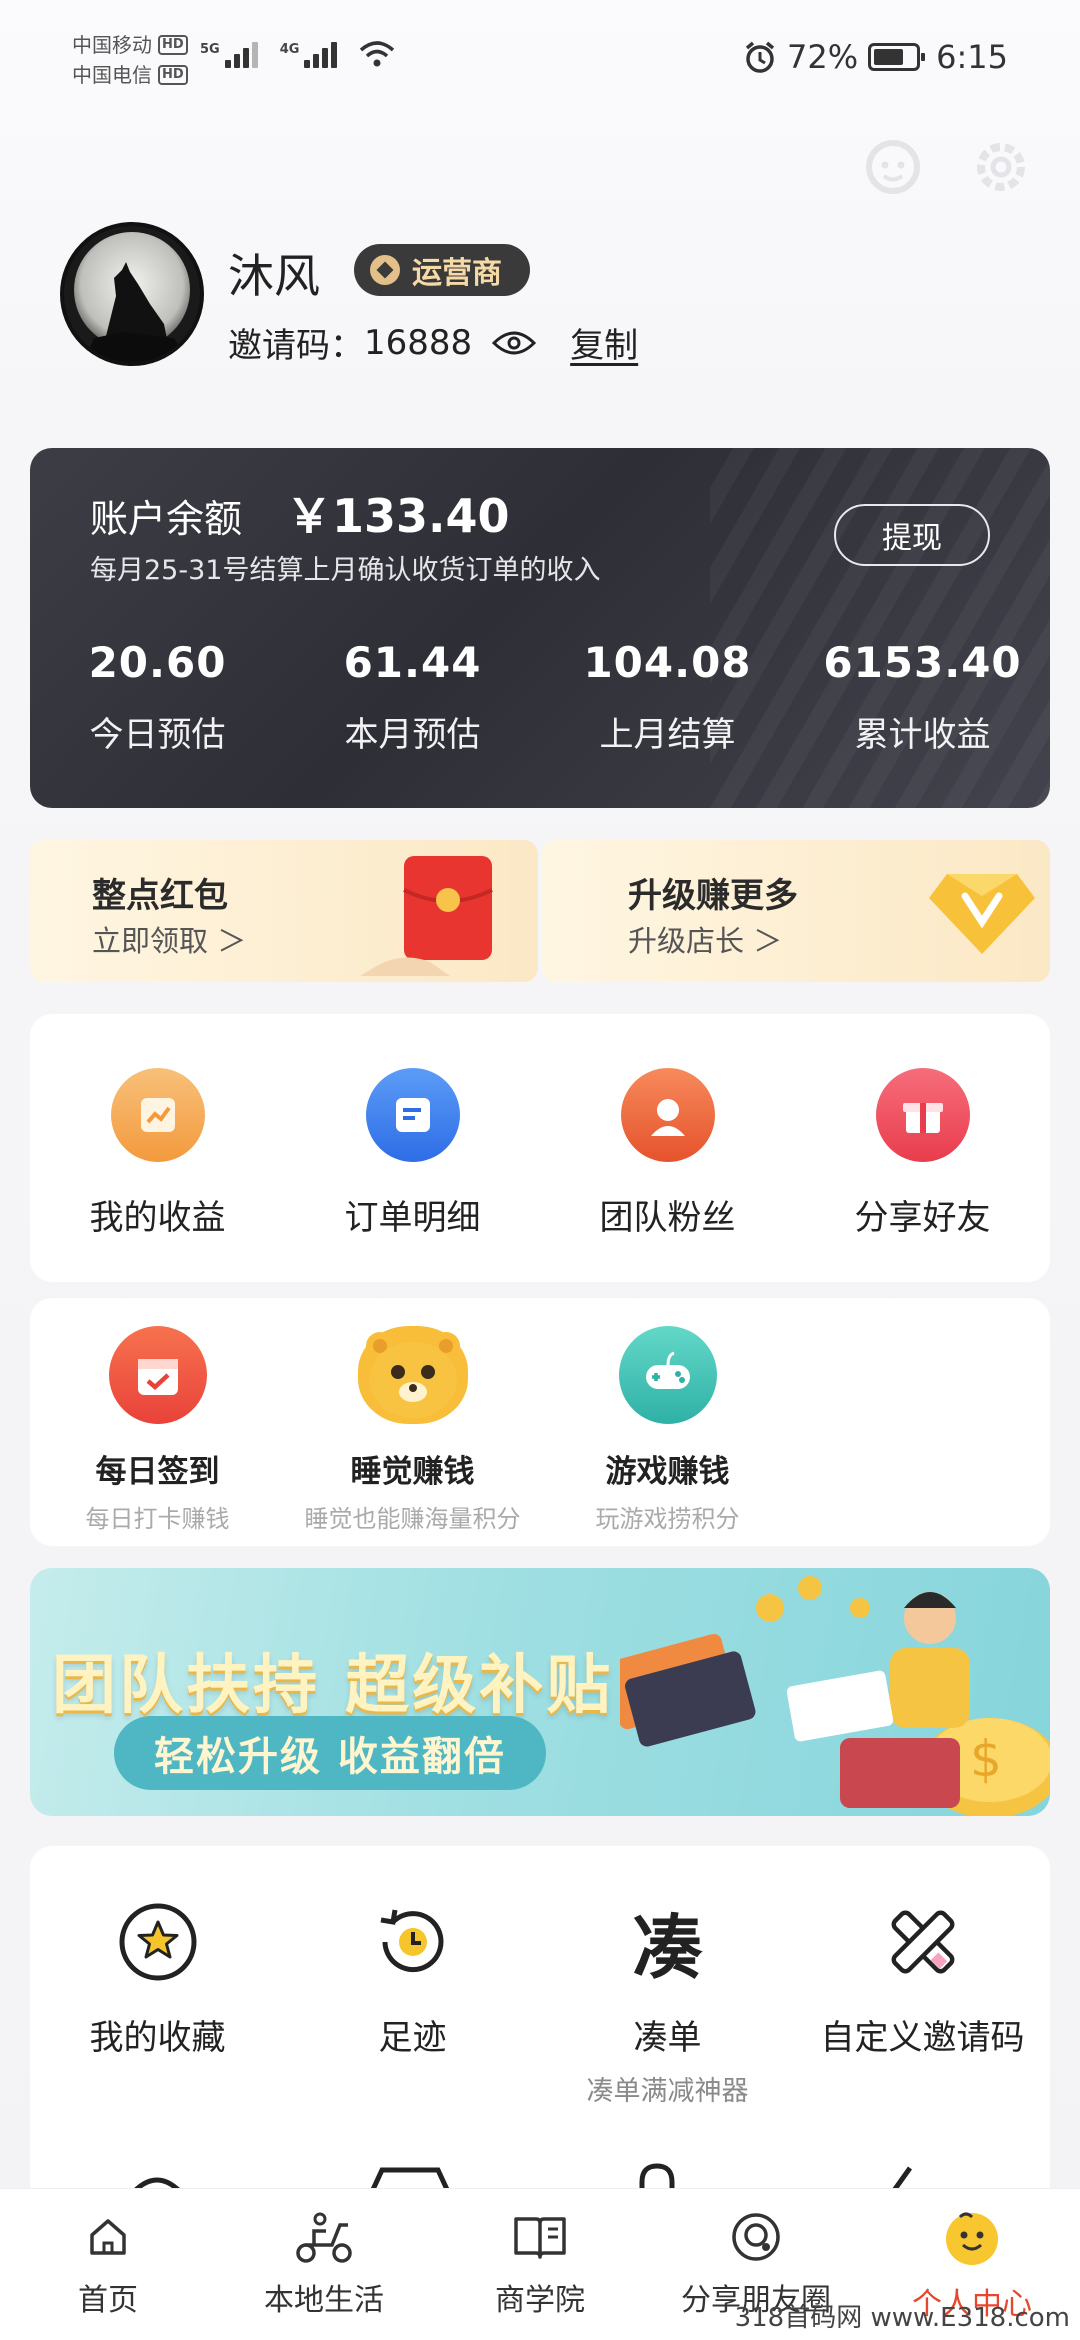 The width and height of the screenshot is (1080, 2340). What do you see at coordinates (412, 1375) in the screenshot?
I see `bear-icon` at bounding box center [412, 1375].